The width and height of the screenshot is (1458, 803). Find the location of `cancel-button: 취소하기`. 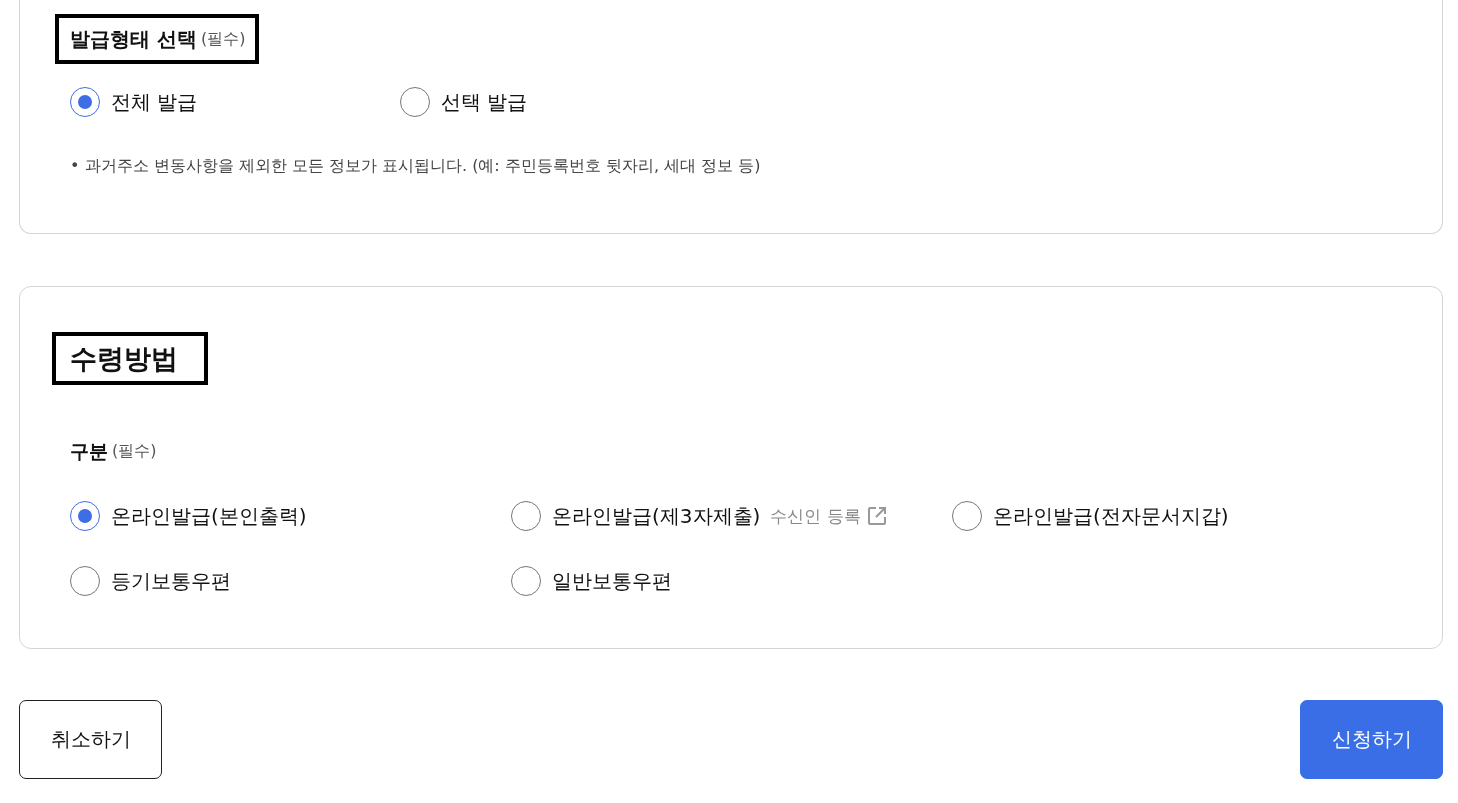

cancel-button: 취소하기 is located at coordinates (90, 739).